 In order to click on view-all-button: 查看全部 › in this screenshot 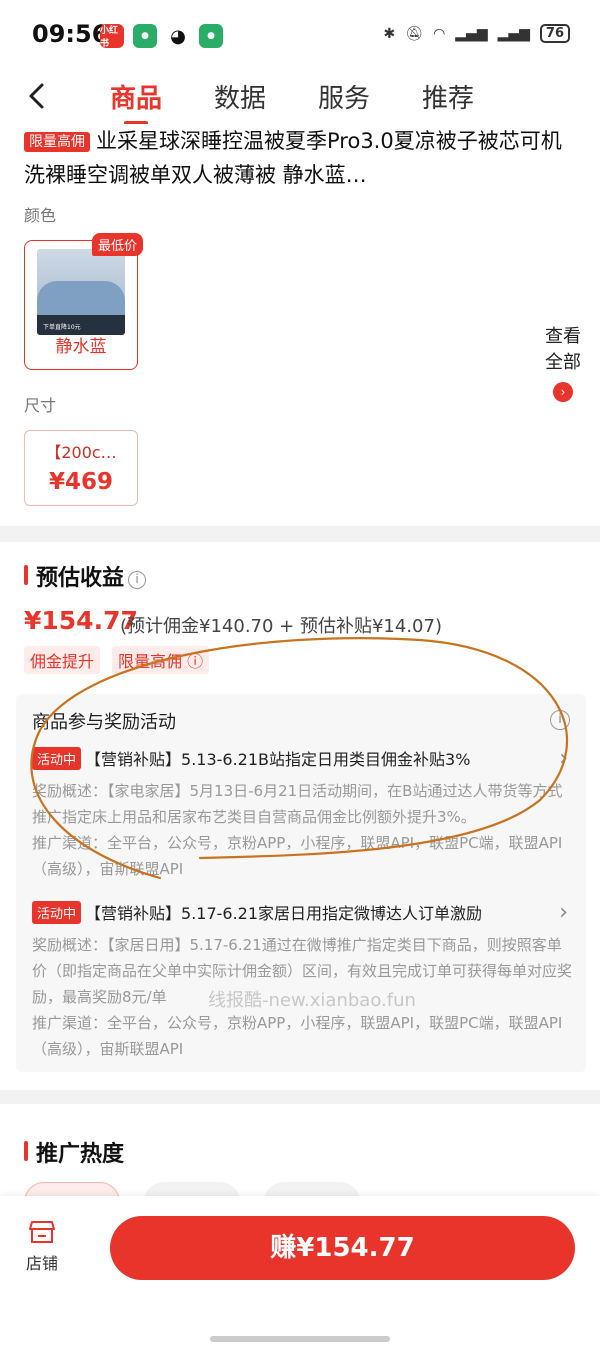, I will do `click(563, 363)`.